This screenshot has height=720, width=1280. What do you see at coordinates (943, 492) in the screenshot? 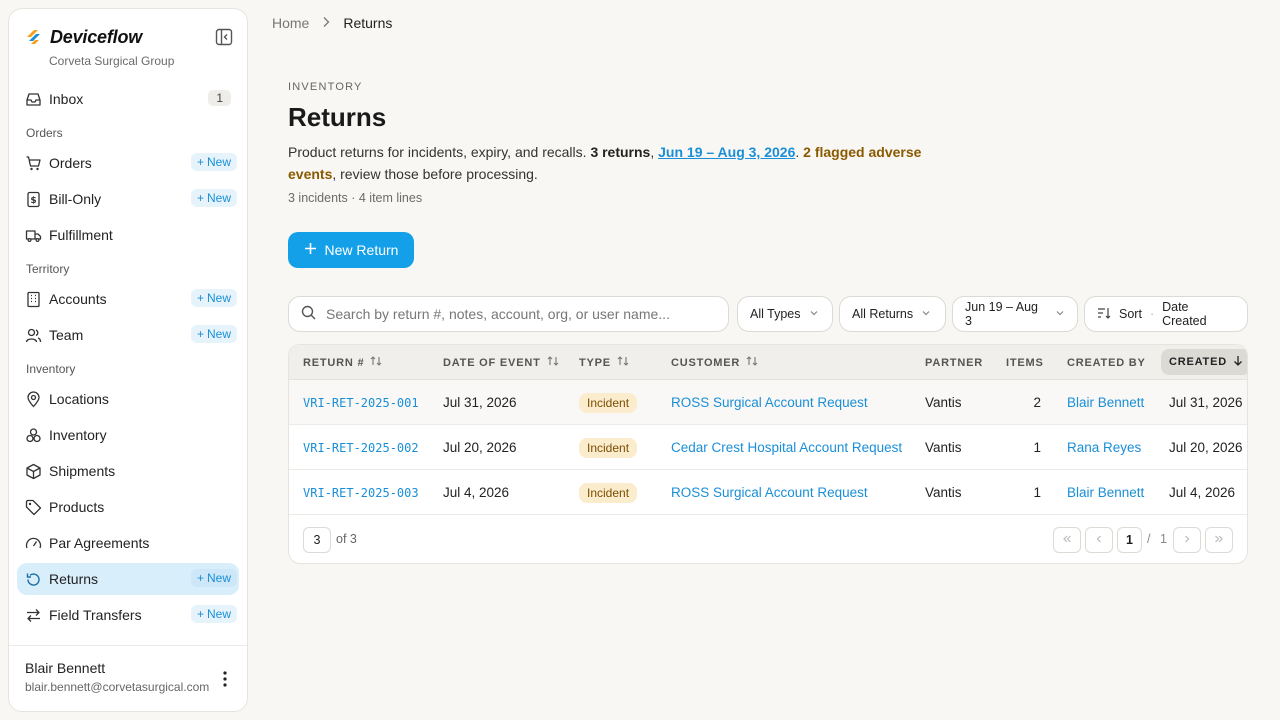
I see `partner: Vantis` at bounding box center [943, 492].